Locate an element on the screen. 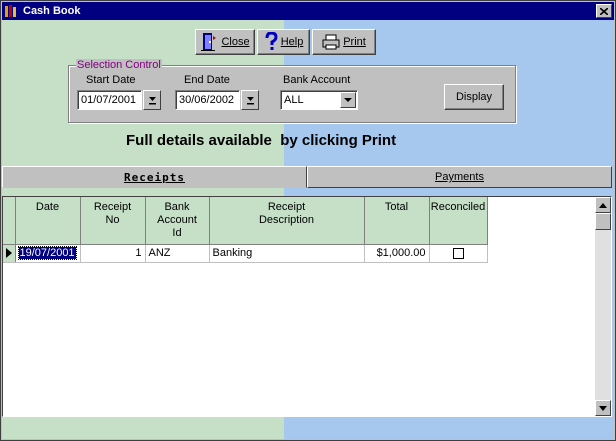 This screenshot has height=441, width=616. title-bar: Cash Book is located at coordinates (308, 11).